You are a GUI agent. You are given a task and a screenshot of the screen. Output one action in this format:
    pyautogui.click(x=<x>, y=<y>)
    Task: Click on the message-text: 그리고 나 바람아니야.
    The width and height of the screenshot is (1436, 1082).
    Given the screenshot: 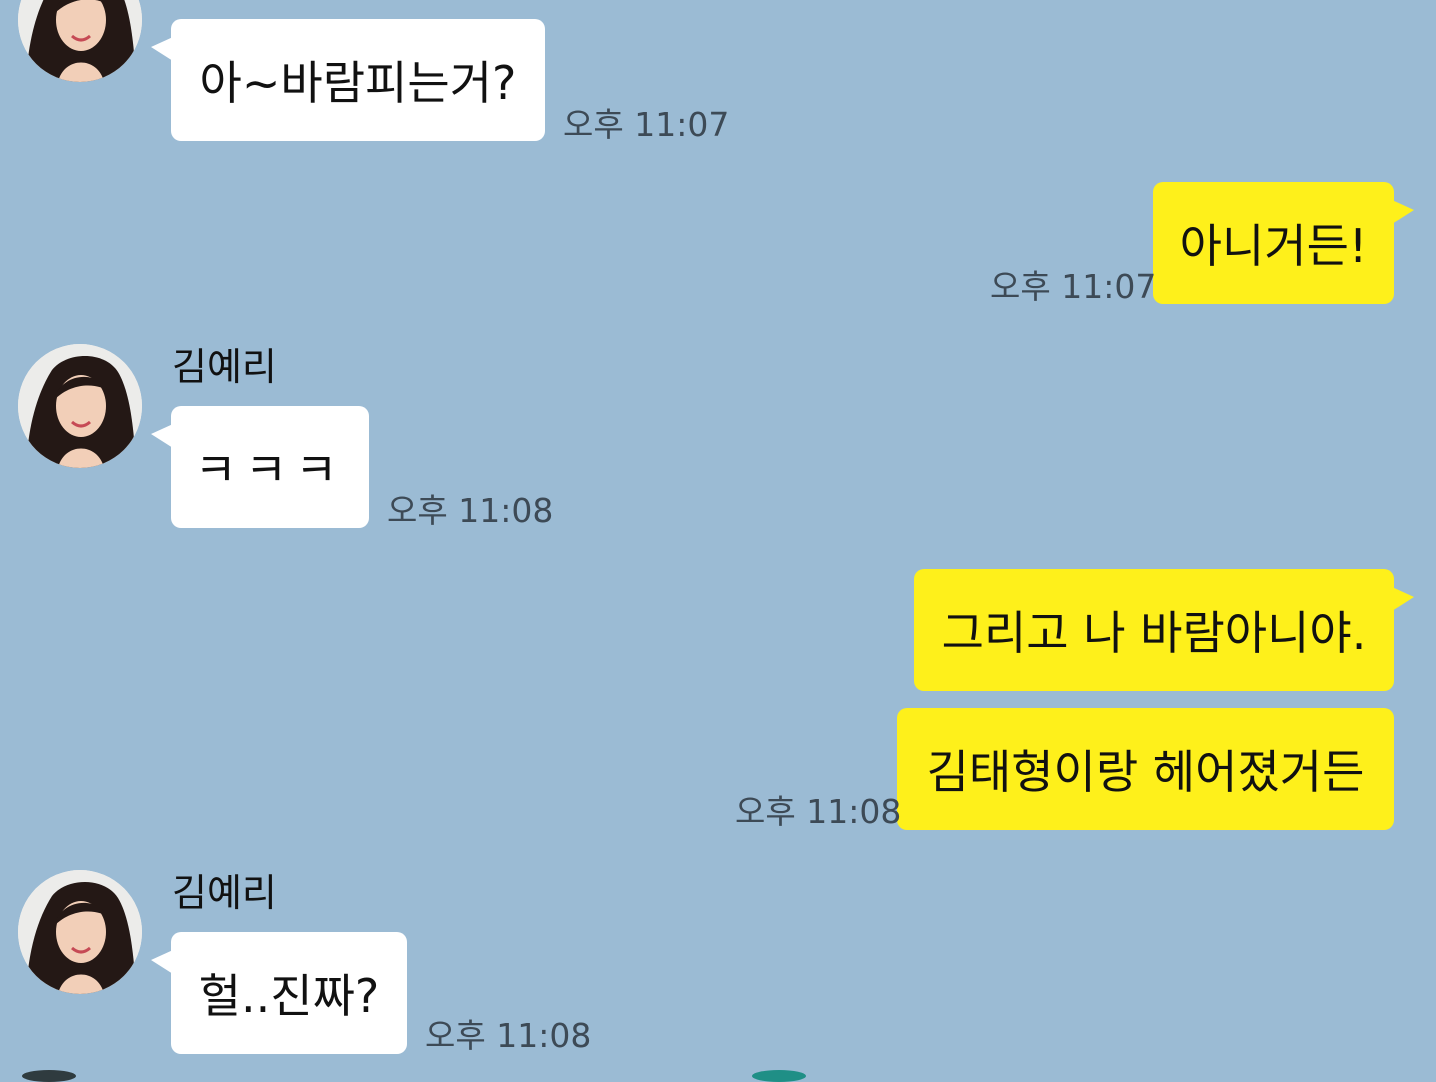 What is the action you would take?
    pyautogui.click(x=1154, y=633)
    